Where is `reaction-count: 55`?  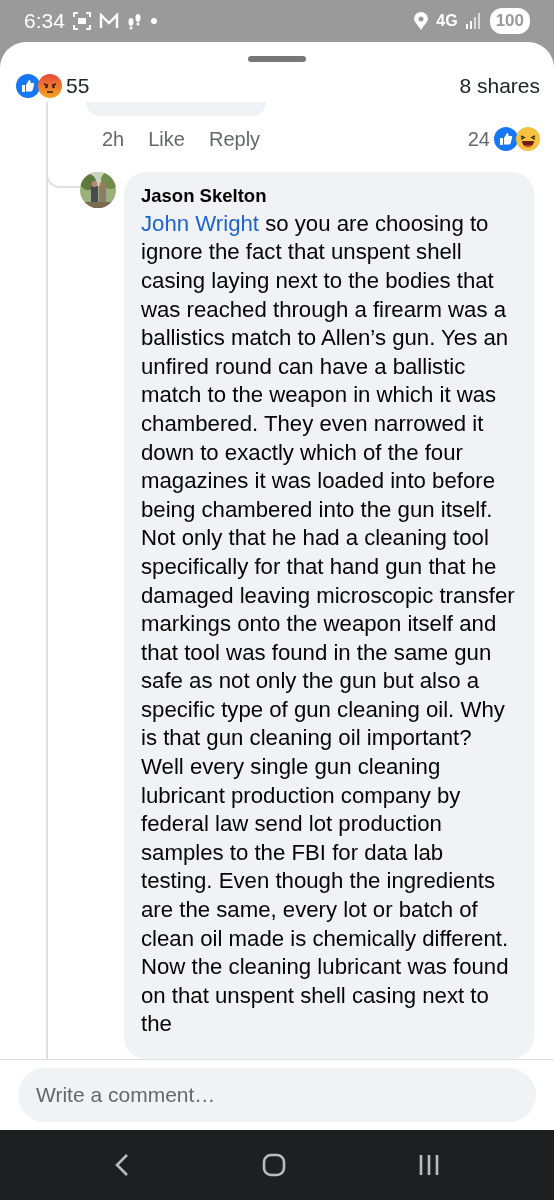
reaction-count: 55 is located at coordinates (78, 86).